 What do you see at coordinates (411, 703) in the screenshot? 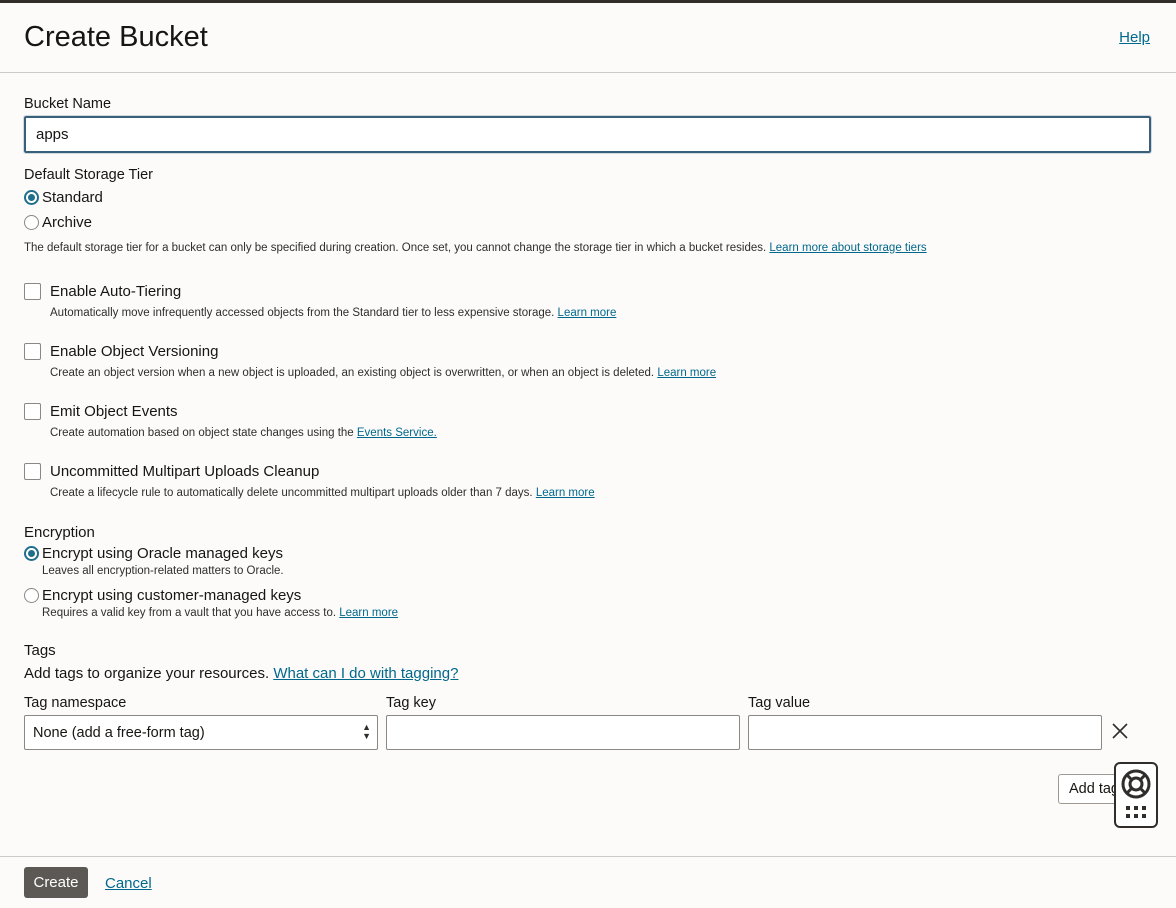
I see `tag-key-label: Tag key` at bounding box center [411, 703].